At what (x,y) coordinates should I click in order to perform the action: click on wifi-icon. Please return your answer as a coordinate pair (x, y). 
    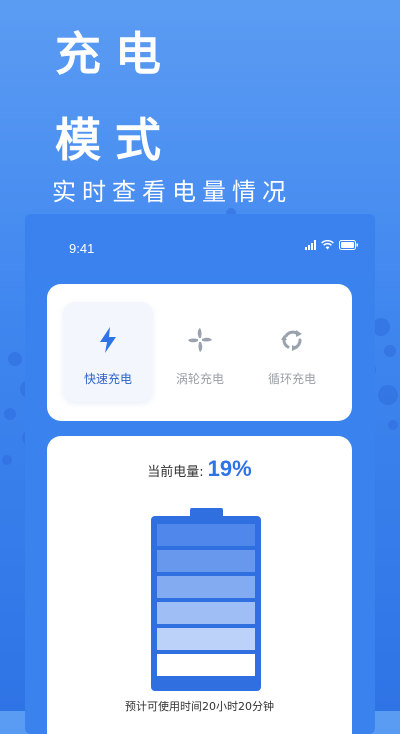
    Looking at the image, I should click on (327, 245).